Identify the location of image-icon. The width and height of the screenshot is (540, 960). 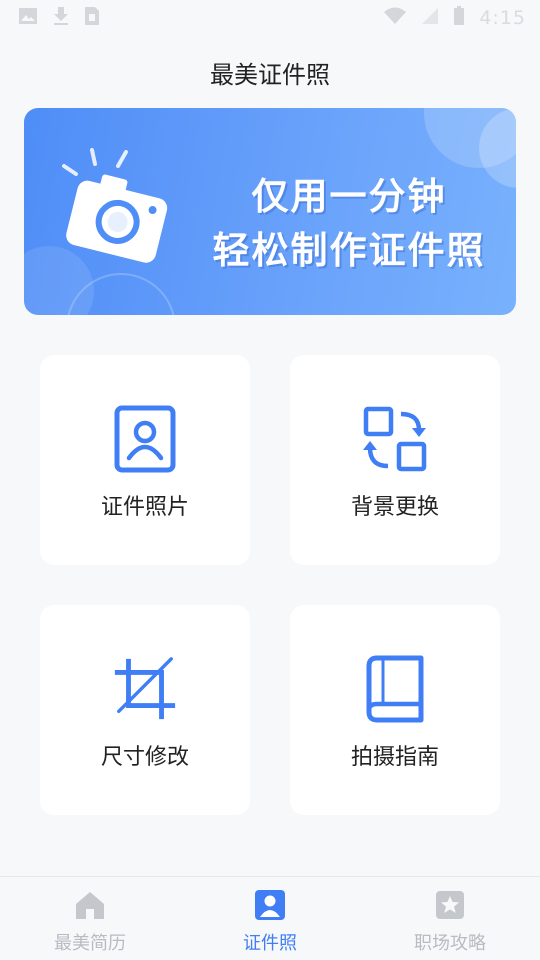
(28, 18).